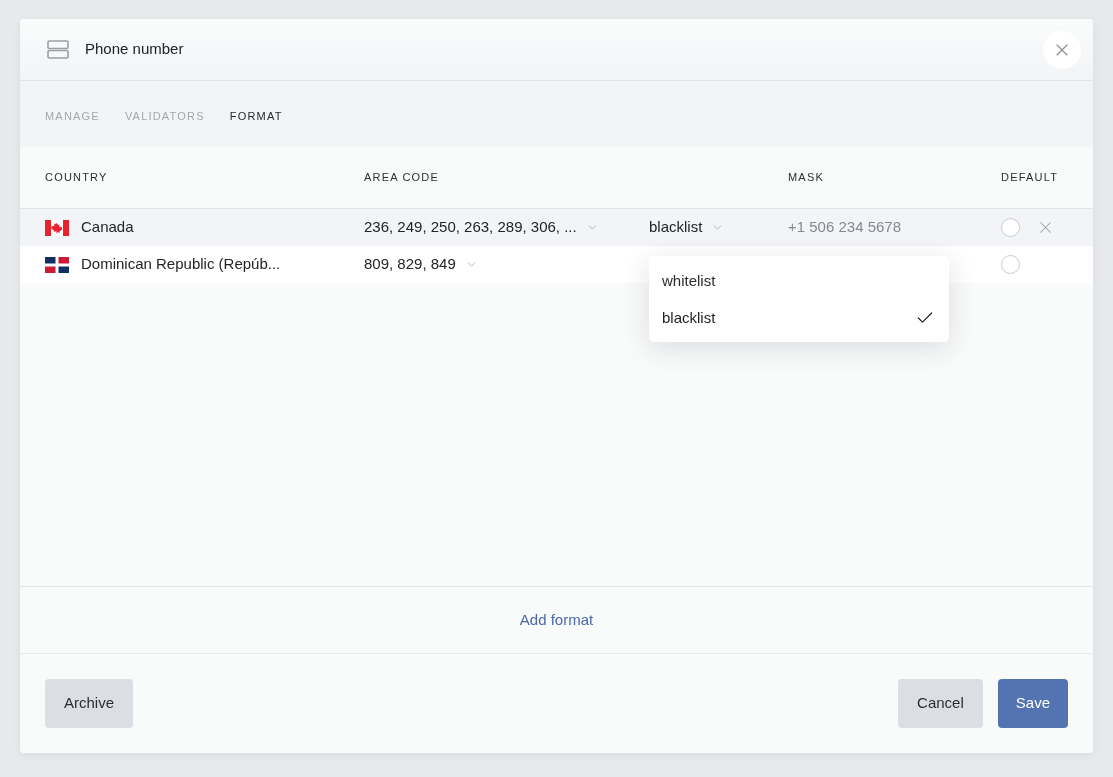  Describe the element at coordinates (687, 227) in the screenshot. I see `list-type-select: blacklist` at that location.